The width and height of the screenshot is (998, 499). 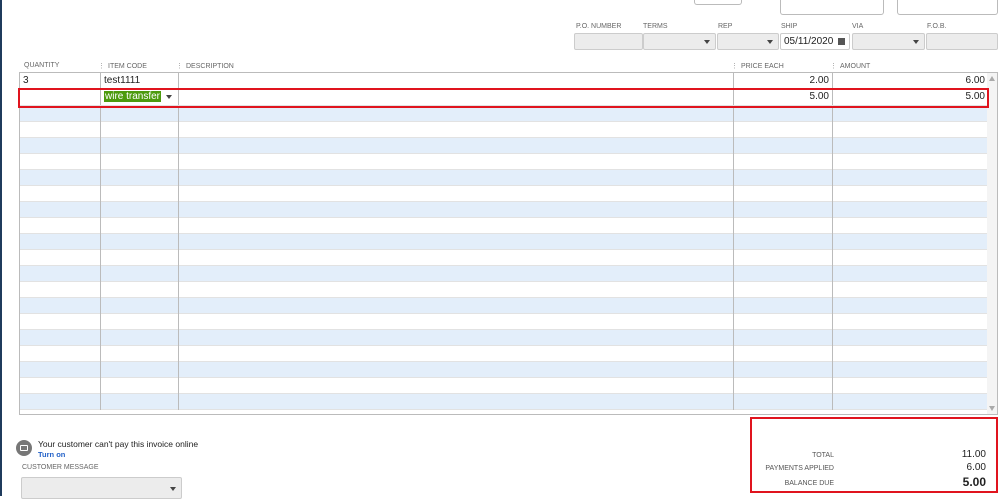 I want to click on fob-input, so click(x=962, y=41).